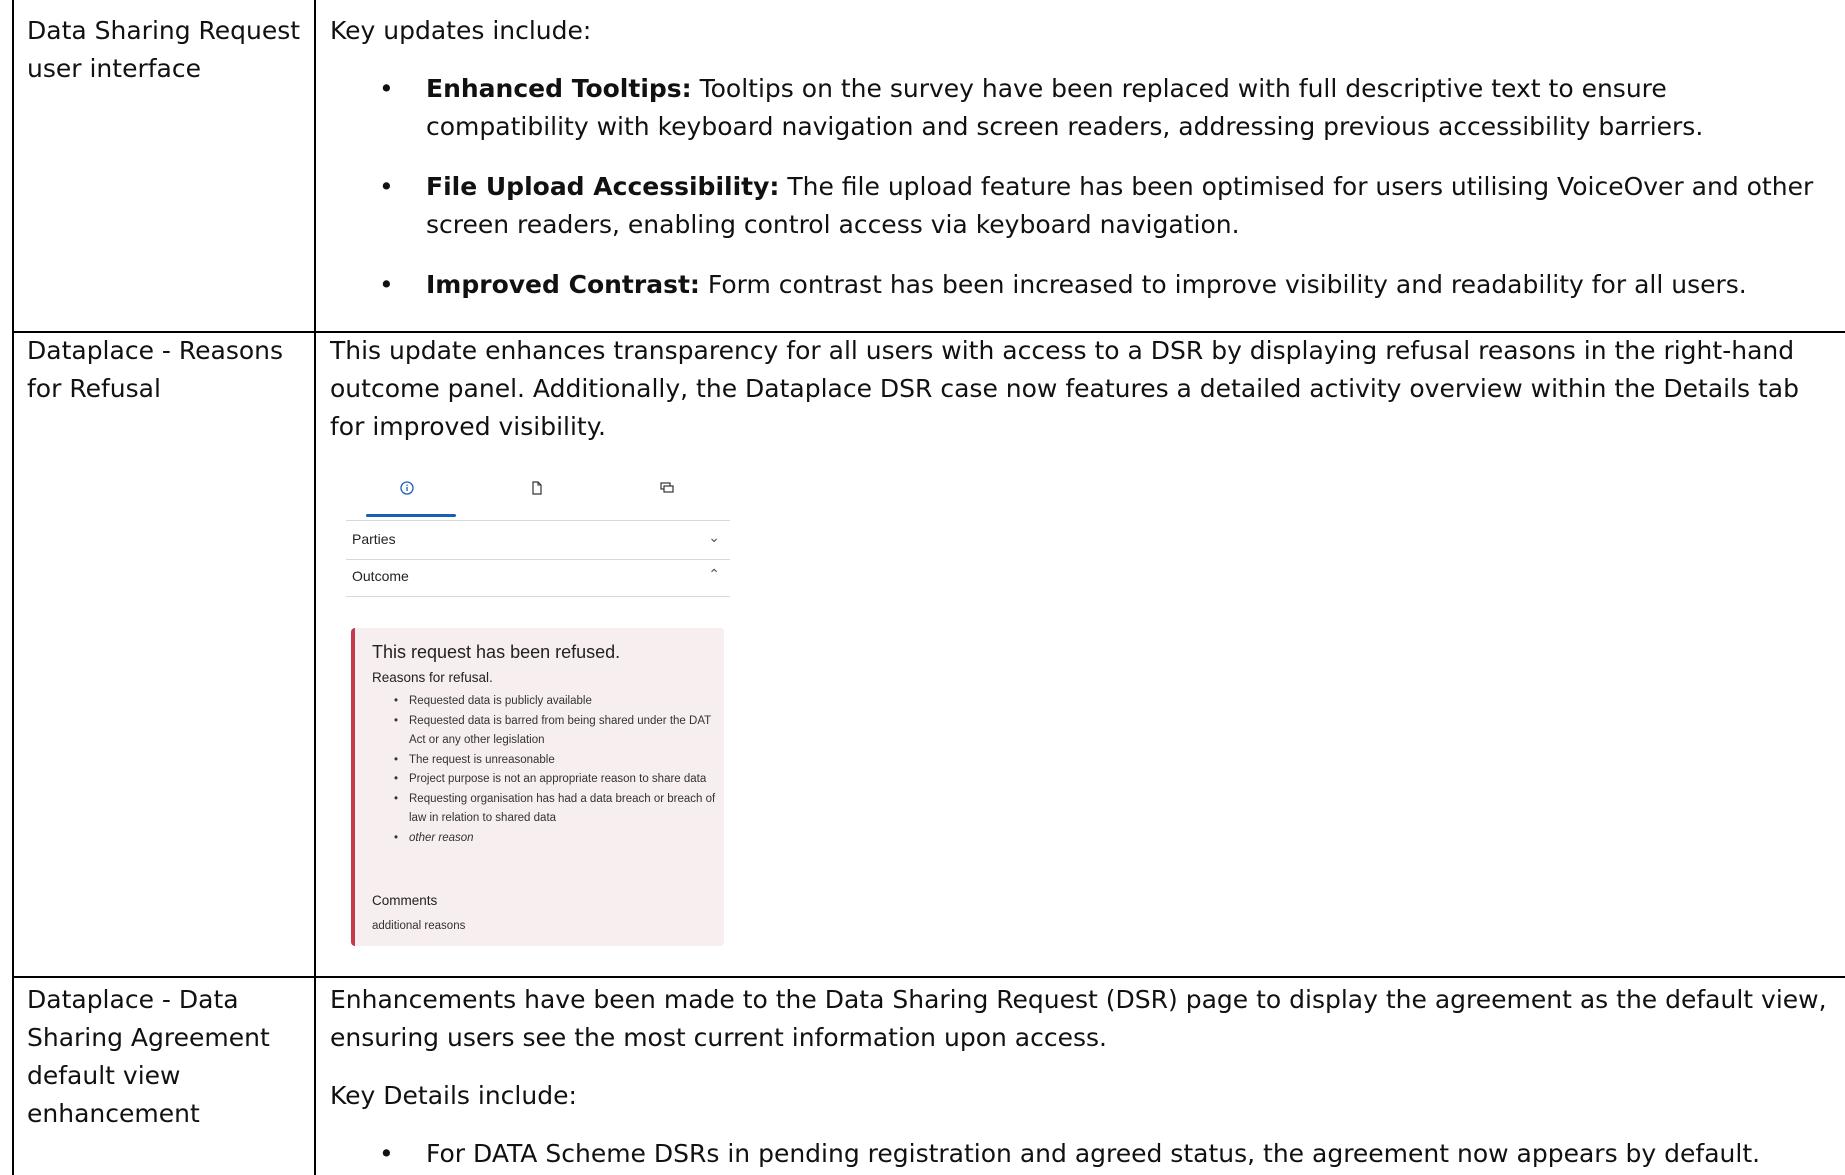 The image size is (1845, 1175). Describe the element at coordinates (13, 587) in the screenshot. I see `table-left-border` at that location.